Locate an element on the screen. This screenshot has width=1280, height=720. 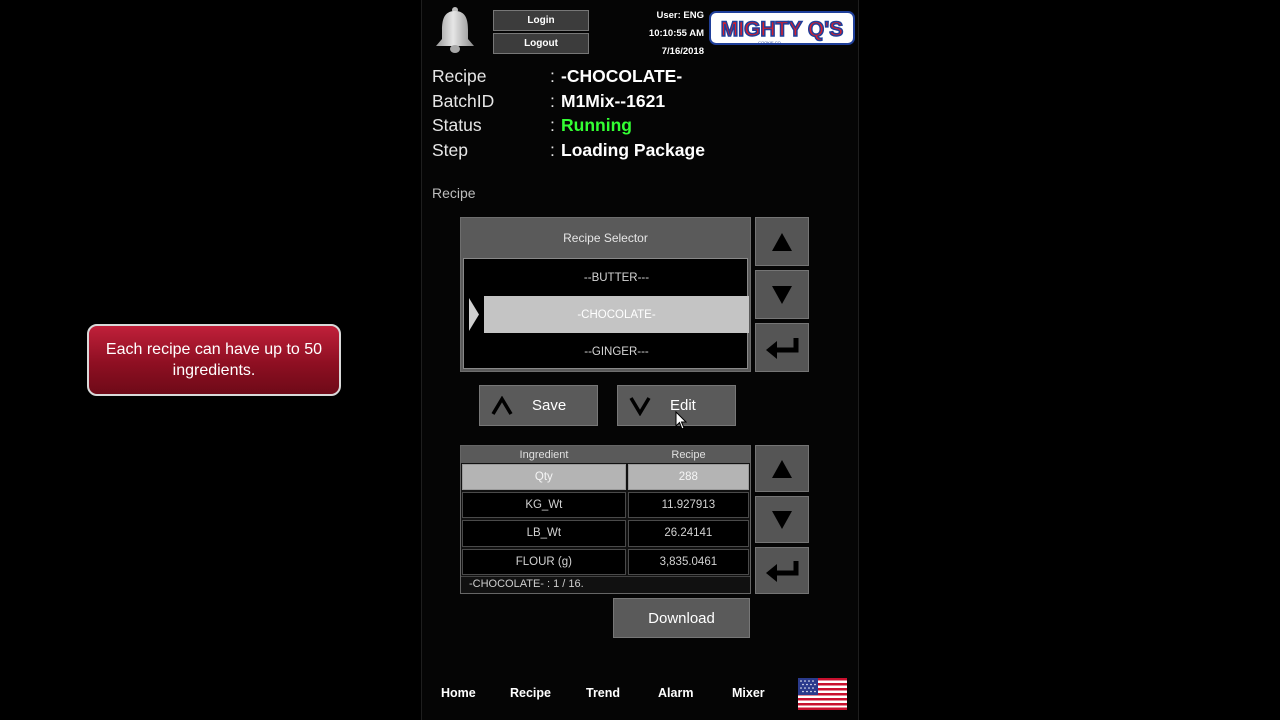
ingredient-down-button is located at coordinates (782, 519).